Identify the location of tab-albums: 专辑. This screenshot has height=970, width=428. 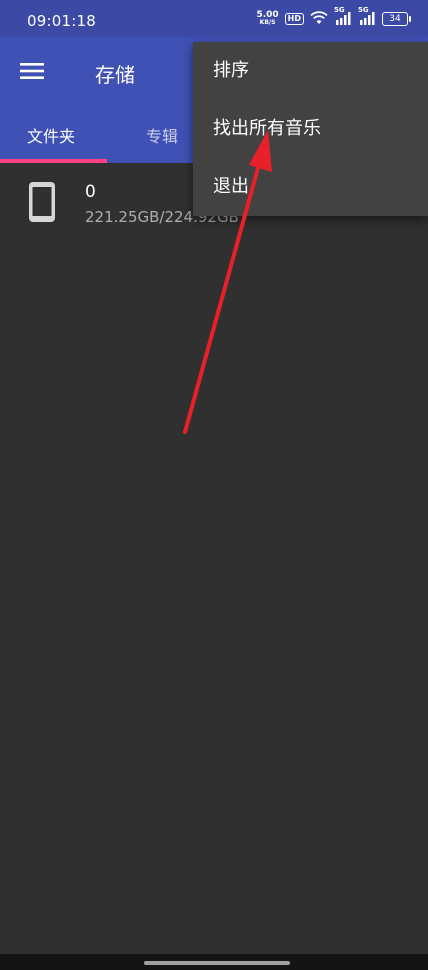
(162, 135).